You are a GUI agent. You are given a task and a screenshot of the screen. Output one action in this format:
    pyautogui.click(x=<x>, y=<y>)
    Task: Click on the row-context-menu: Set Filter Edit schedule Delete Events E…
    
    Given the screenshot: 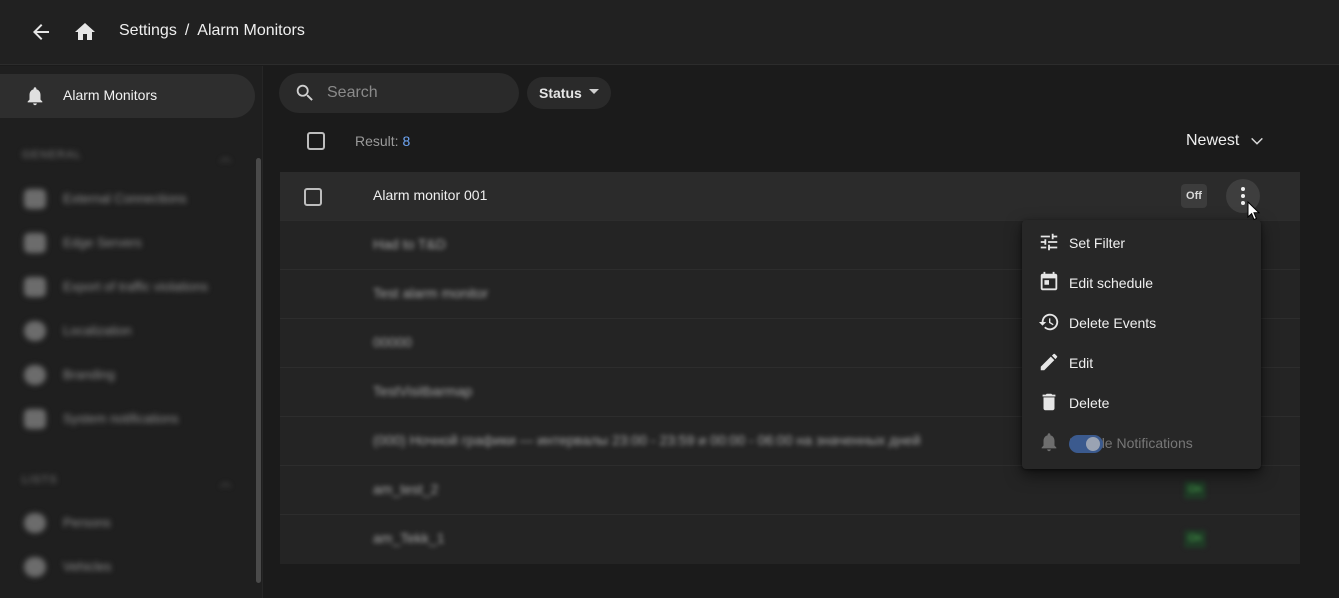 What is the action you would take?
    pyautogui.click(x=1141, y=344)
    